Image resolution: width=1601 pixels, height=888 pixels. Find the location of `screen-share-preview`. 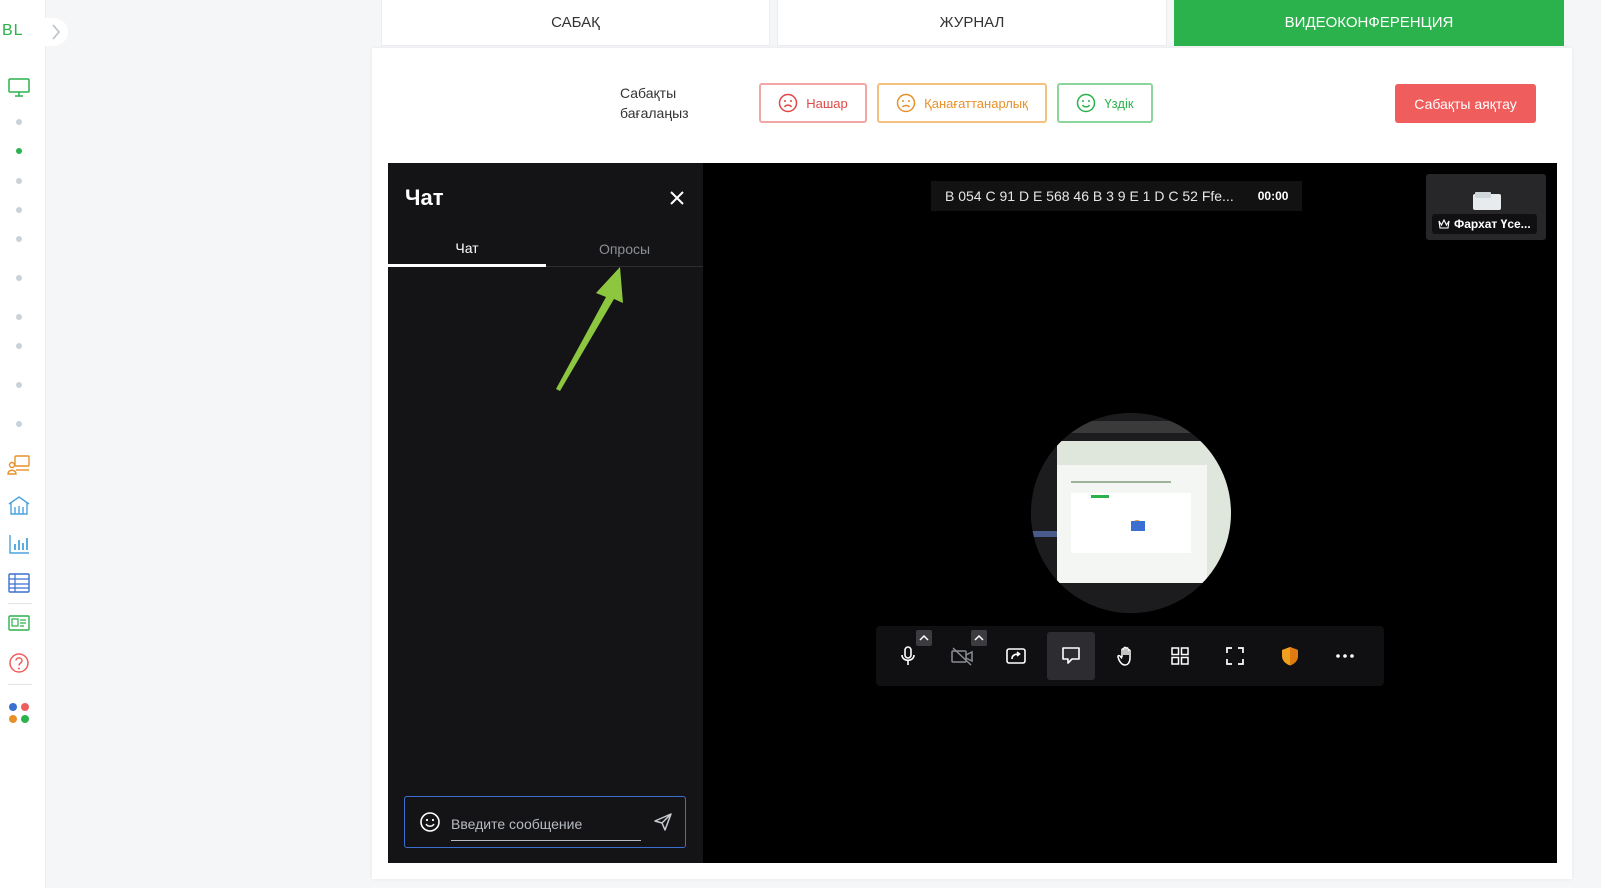

screen-share-preview is located at coordinates (1131, 513).